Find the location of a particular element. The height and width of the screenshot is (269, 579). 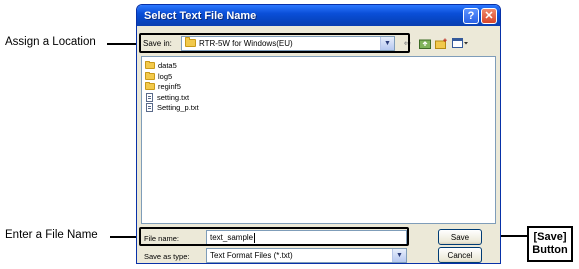

dialog-titlebar: Select Text File Name ? ✕ is located at coordinates (318, 15).